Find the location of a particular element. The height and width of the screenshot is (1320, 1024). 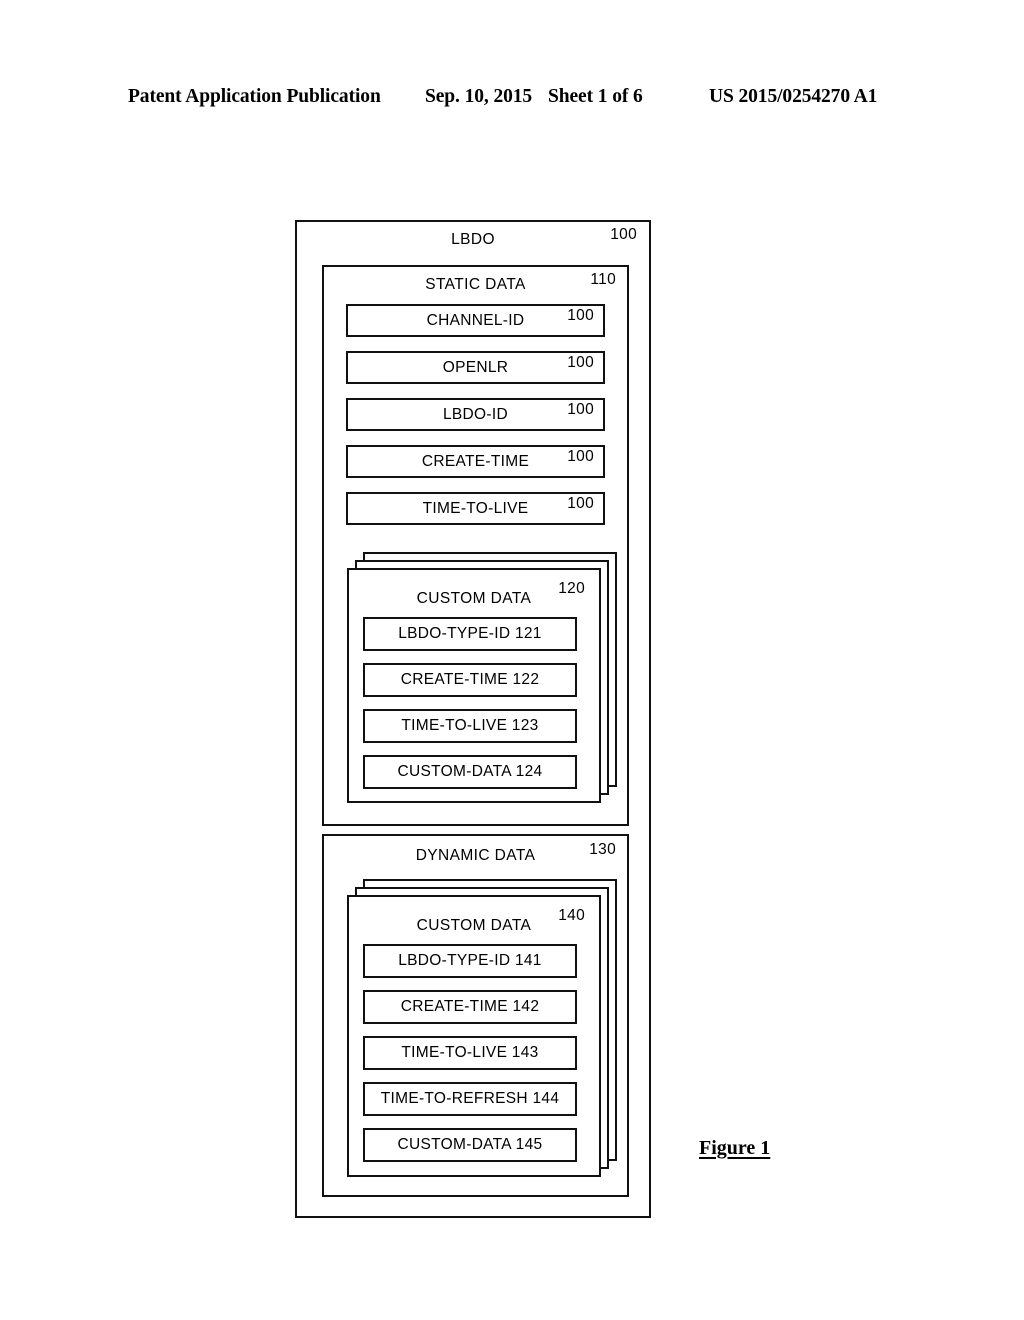

field-label: TIME-TO-LIVE 143 is located at coordinates (470, 1052).